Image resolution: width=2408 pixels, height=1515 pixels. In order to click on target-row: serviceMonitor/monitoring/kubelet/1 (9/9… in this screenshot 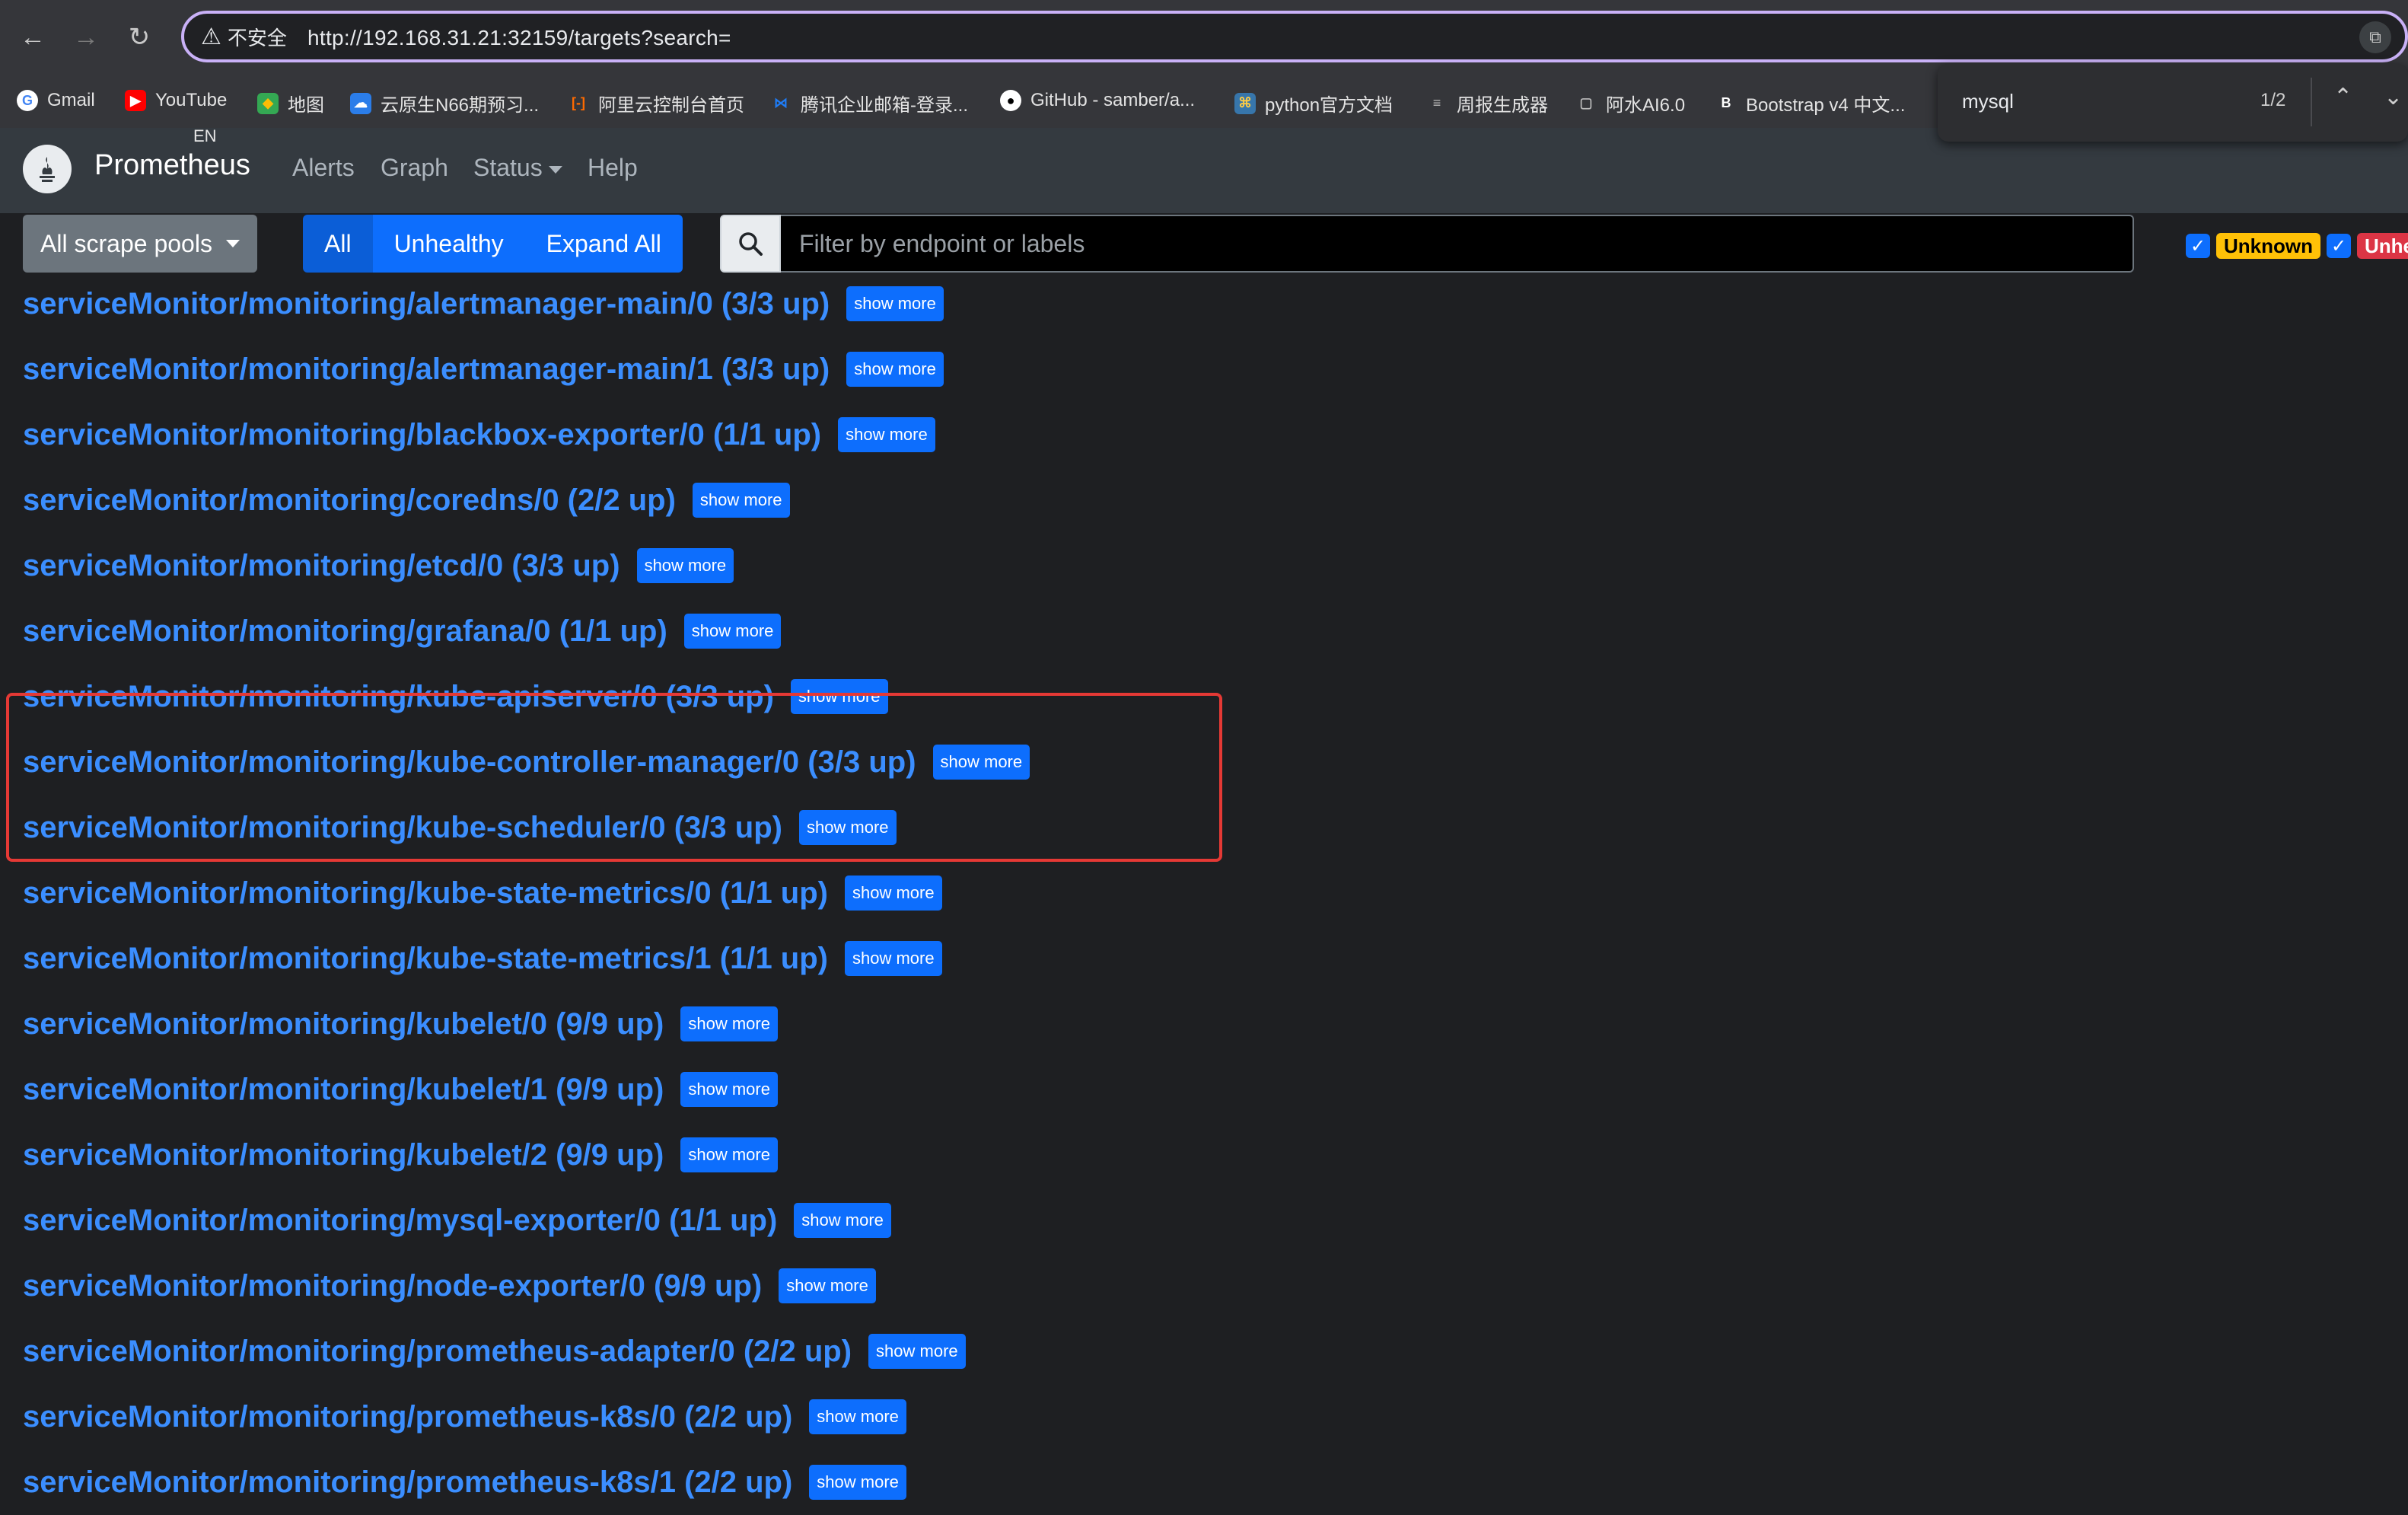, I will do `click(400, 1089)`.